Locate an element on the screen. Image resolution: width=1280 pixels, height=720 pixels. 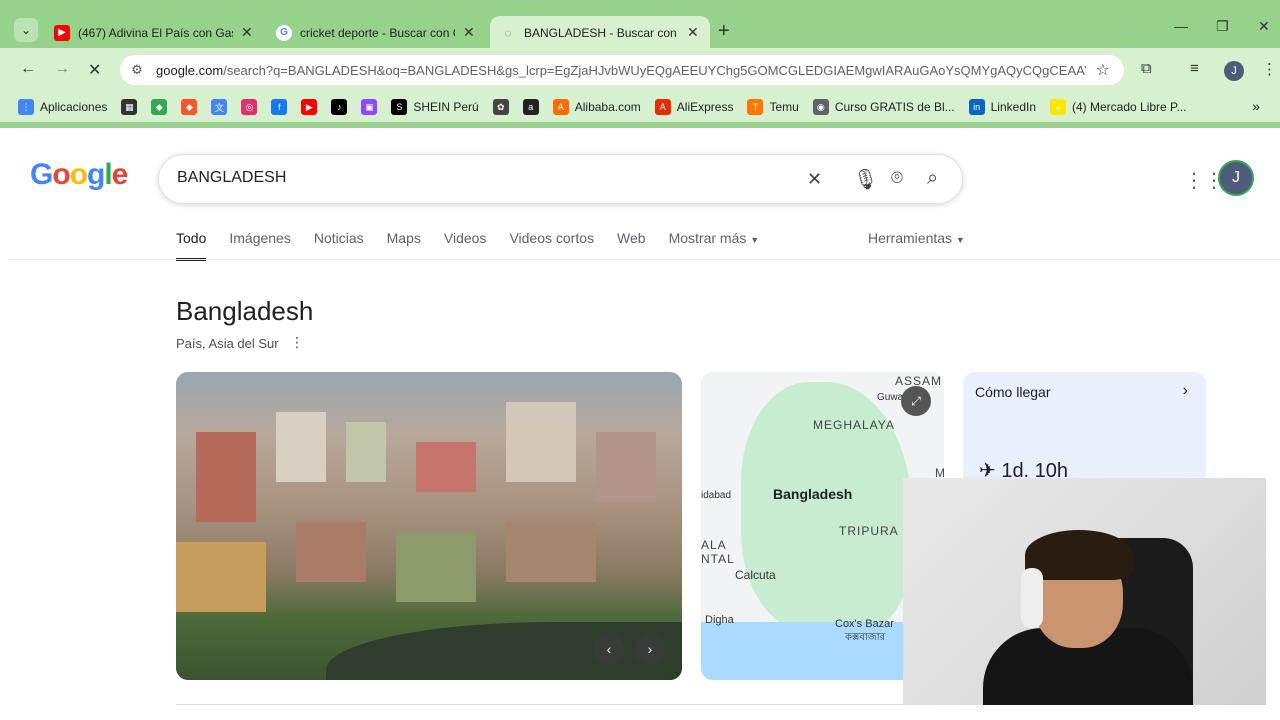
bookmark-item: ♪ is located at coordinates (339, 107).